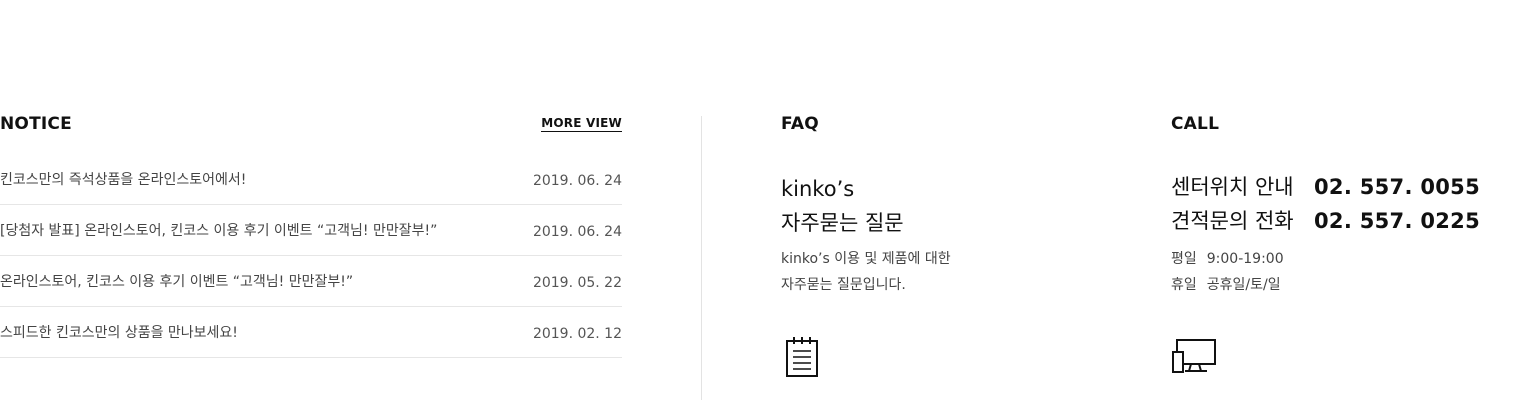 The height and width of the screenshot is (400, 1530). I want to click on faq-description-line1: kinko’s 이용 및 제품에 대한, so click(866, 259).